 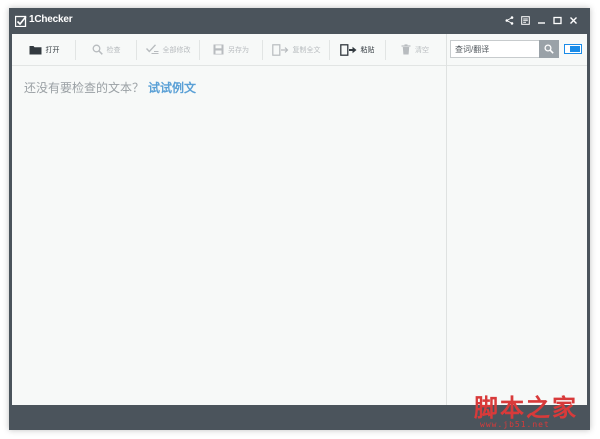 What do you see at coordinates (44, 49) in the screenshot?
I see `open-button: 打开` at bounding box center [44, 49].